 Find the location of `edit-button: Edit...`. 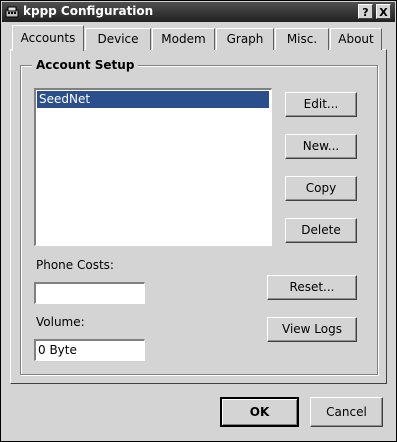

edit-button: Edit... is located at coordinates (321, 104).